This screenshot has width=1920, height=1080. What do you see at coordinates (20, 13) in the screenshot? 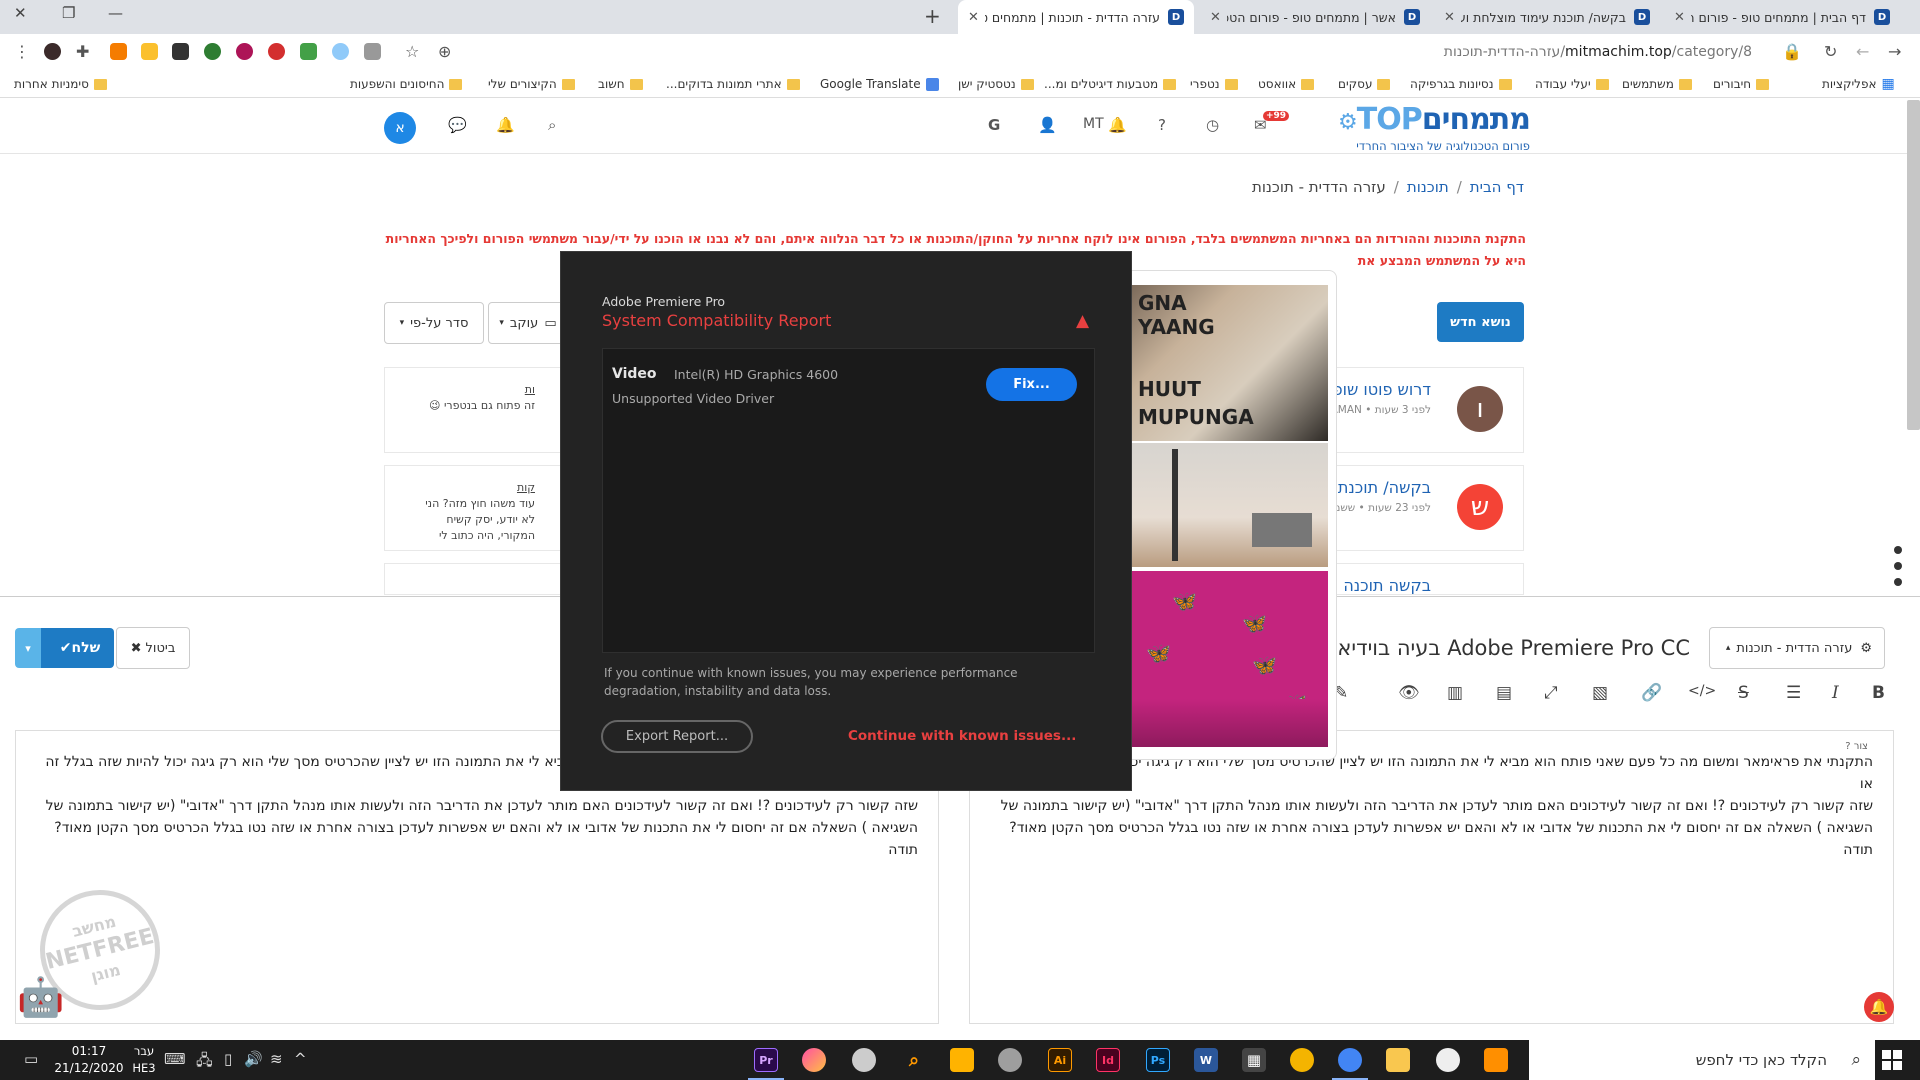
I see `close-window-icon: ✕` at bounding box center [20, 13].